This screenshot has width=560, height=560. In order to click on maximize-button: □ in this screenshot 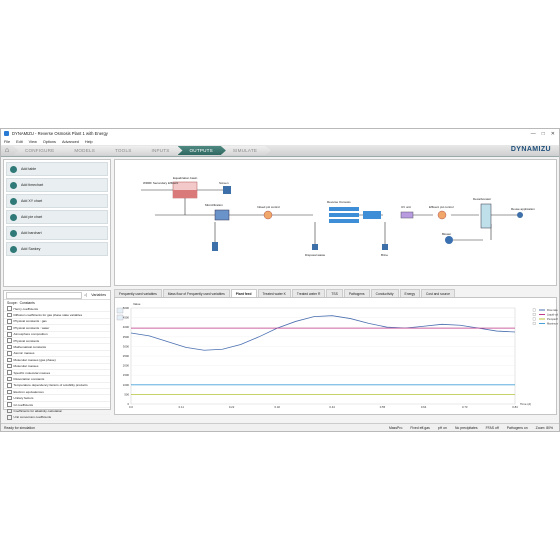, I will do `click(543, 134)`.